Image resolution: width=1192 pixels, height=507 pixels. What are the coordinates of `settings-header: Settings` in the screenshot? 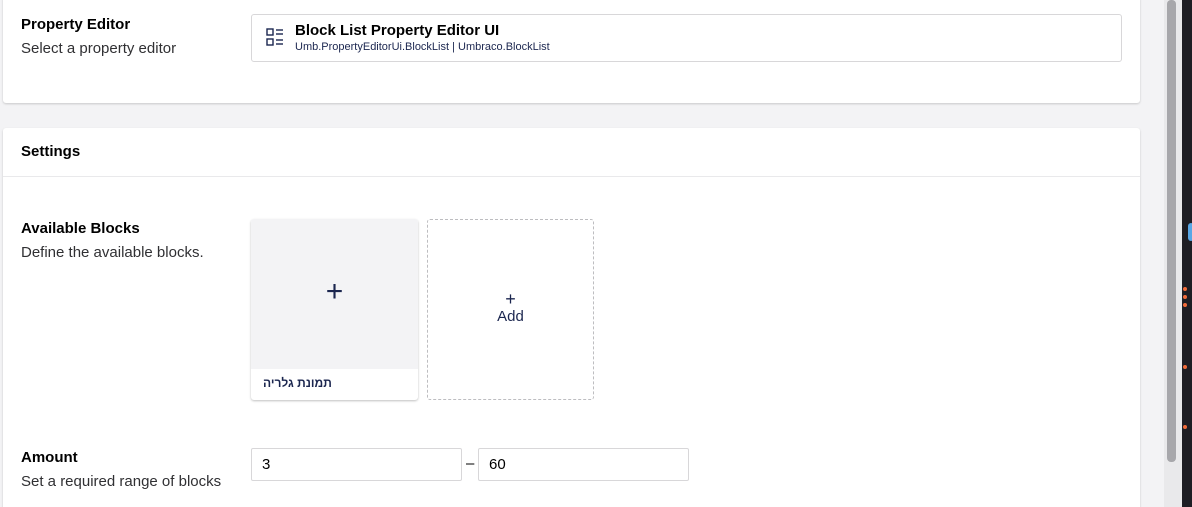 It's located at (571, 152).